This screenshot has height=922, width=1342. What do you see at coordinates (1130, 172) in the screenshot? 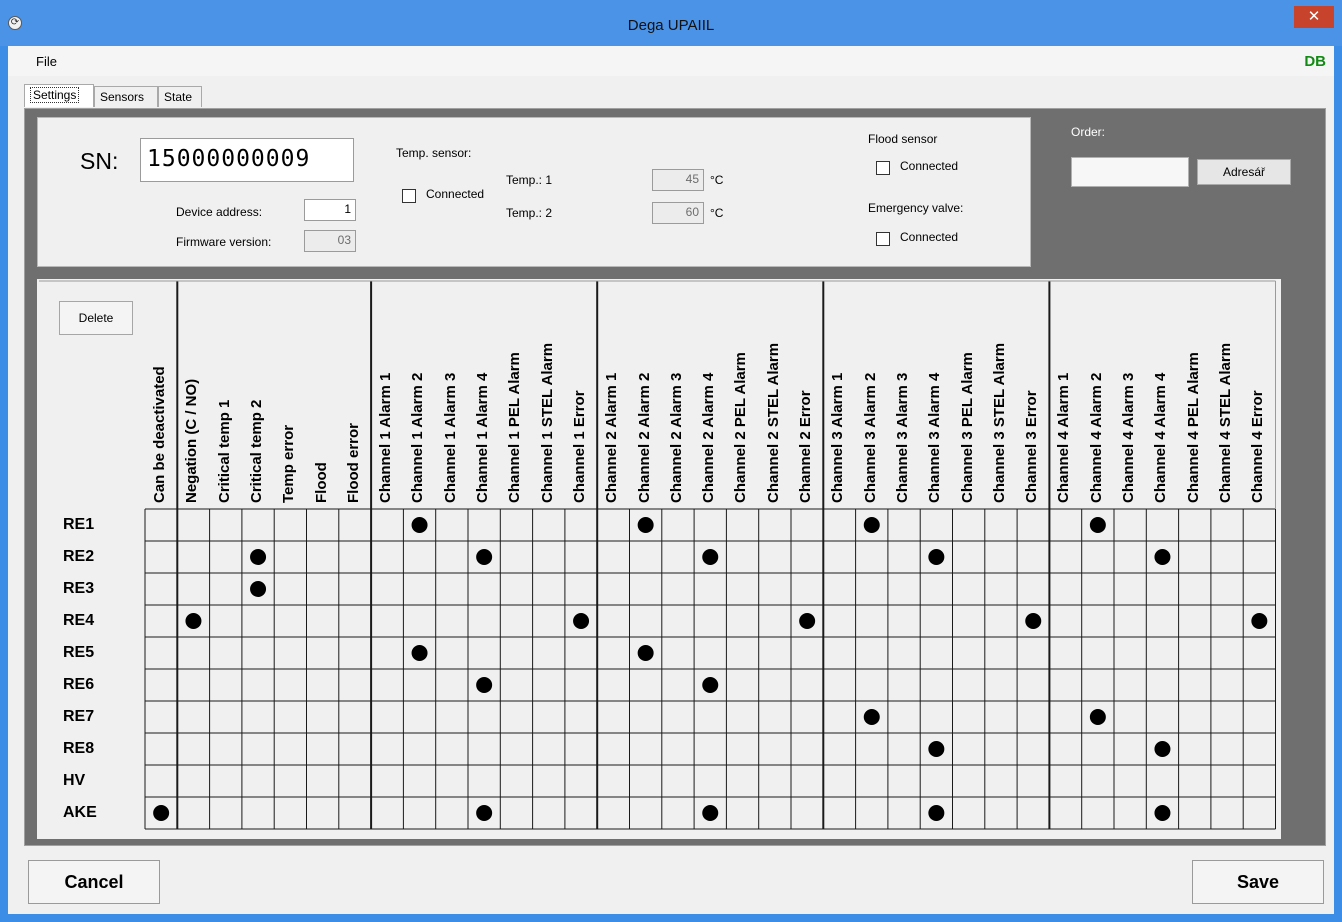
I see `order-field` at bounding box center [1130, 172].